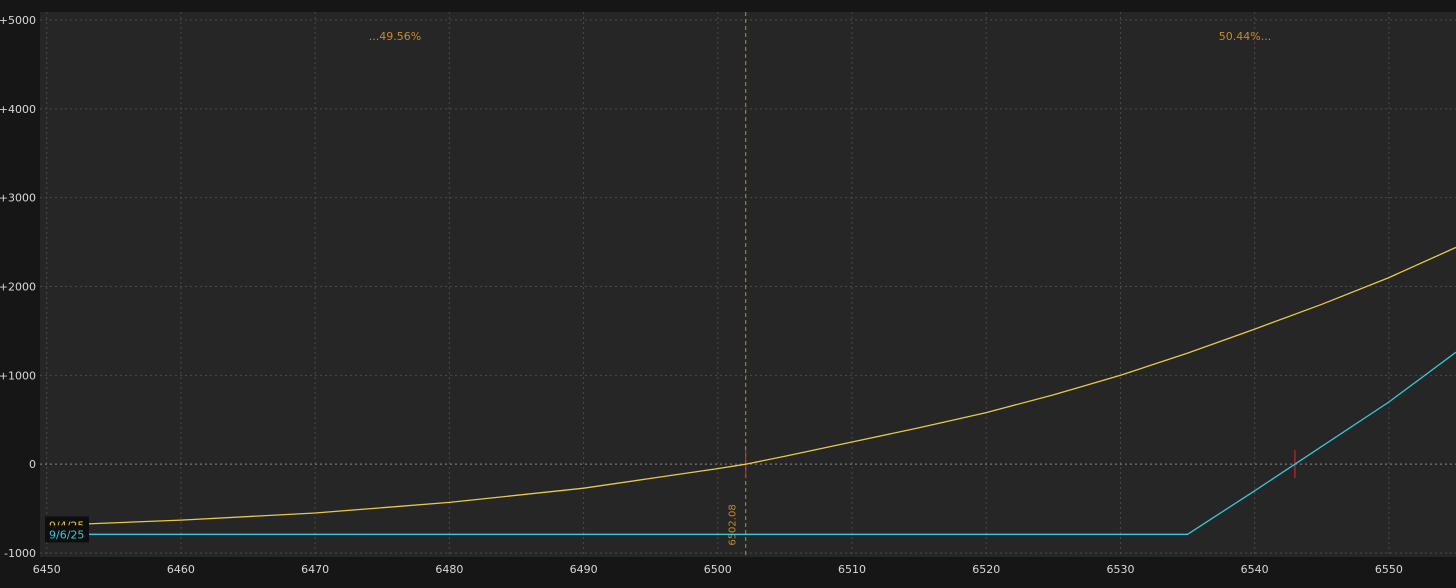  I want to click on legend-label: 9/6/25, so click(66, 534).